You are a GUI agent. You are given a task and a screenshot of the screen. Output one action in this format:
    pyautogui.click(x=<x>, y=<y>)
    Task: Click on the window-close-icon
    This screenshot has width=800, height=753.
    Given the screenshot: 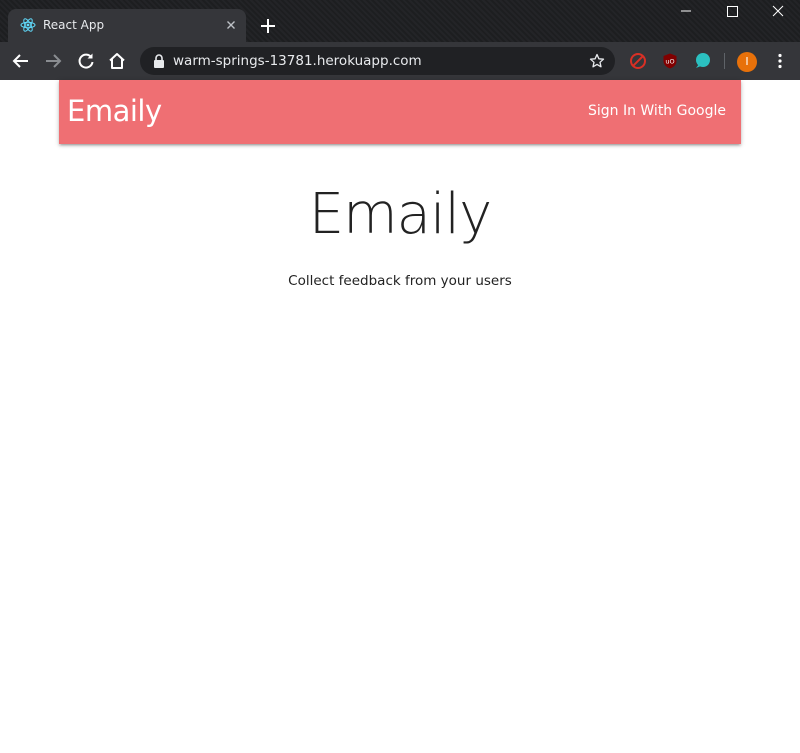 What is the action you would take?
    pyautogui.click(x=777, y=12)
    